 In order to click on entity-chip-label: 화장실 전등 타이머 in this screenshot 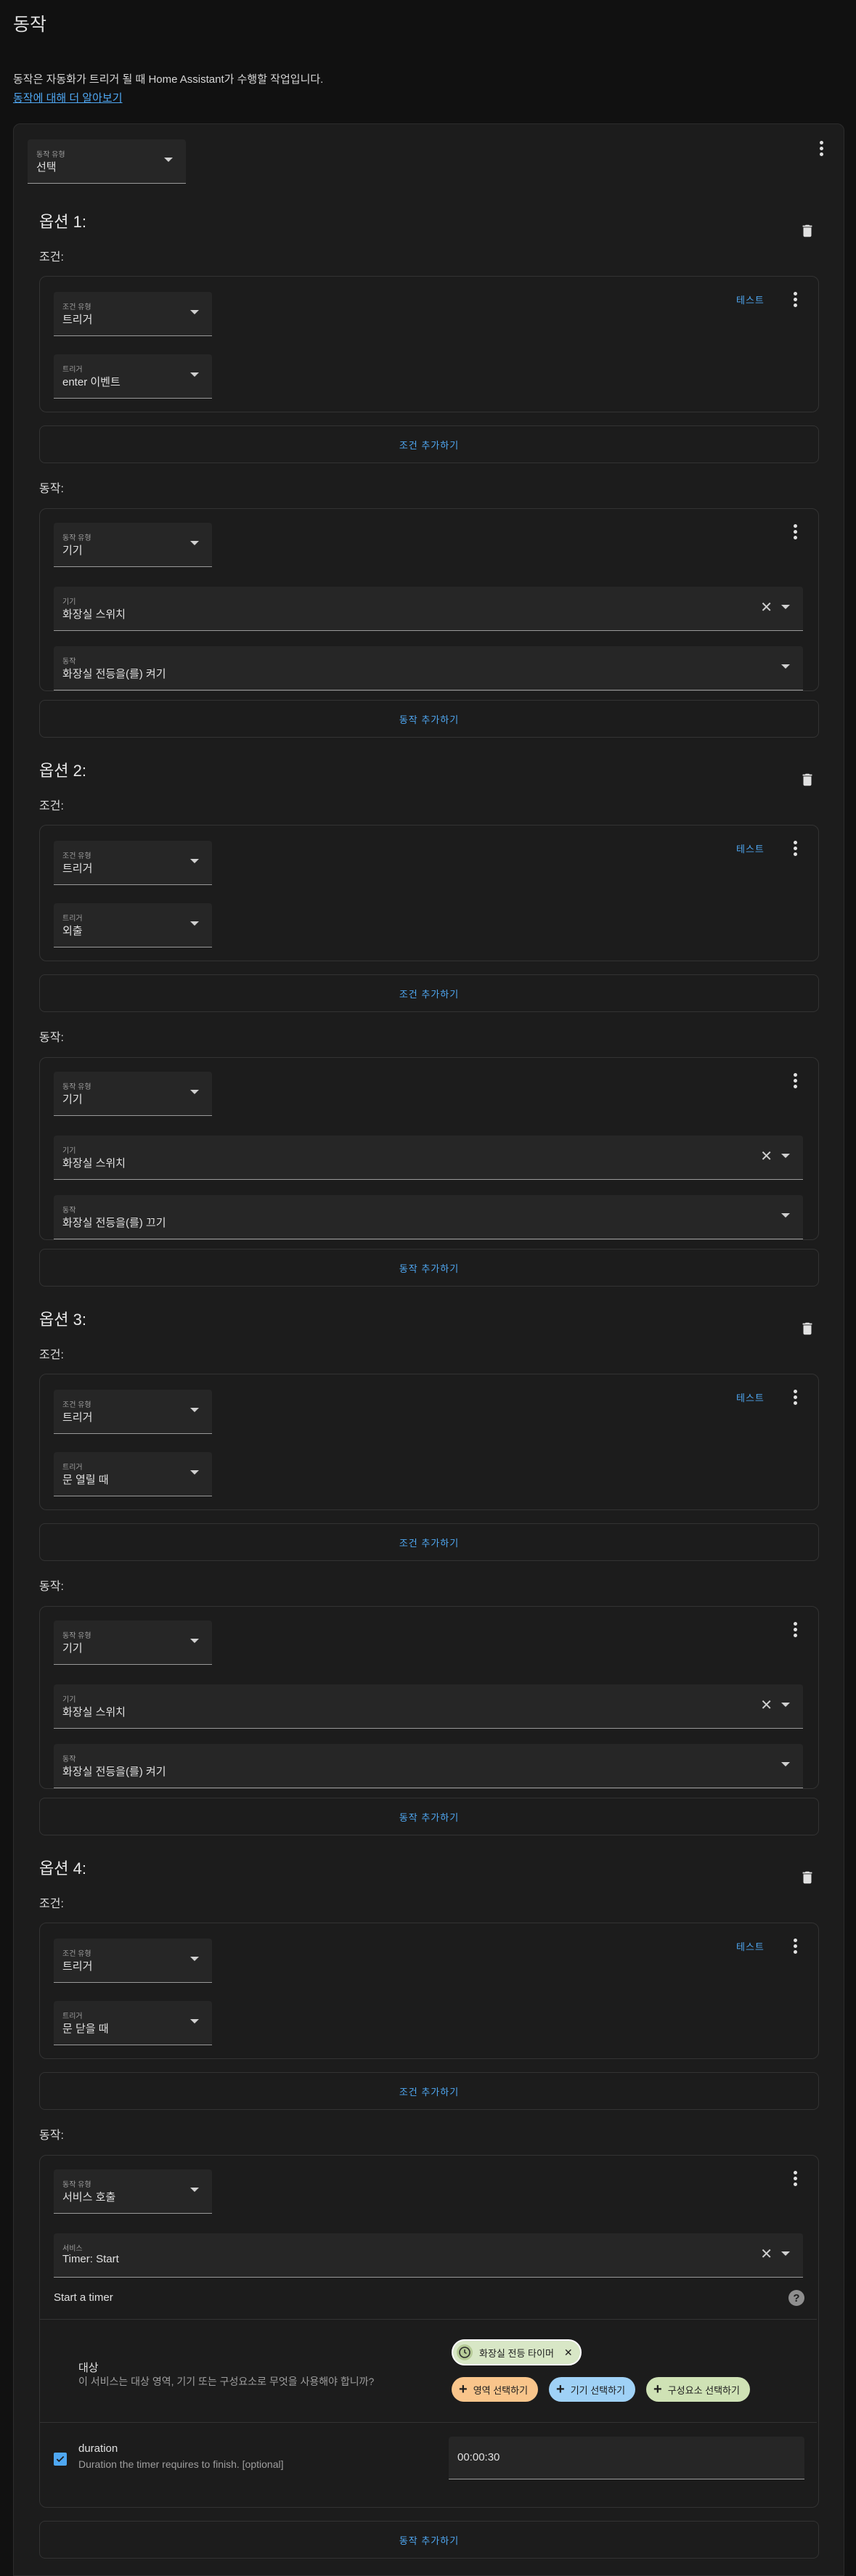, I will do `click(516, 2353)`.